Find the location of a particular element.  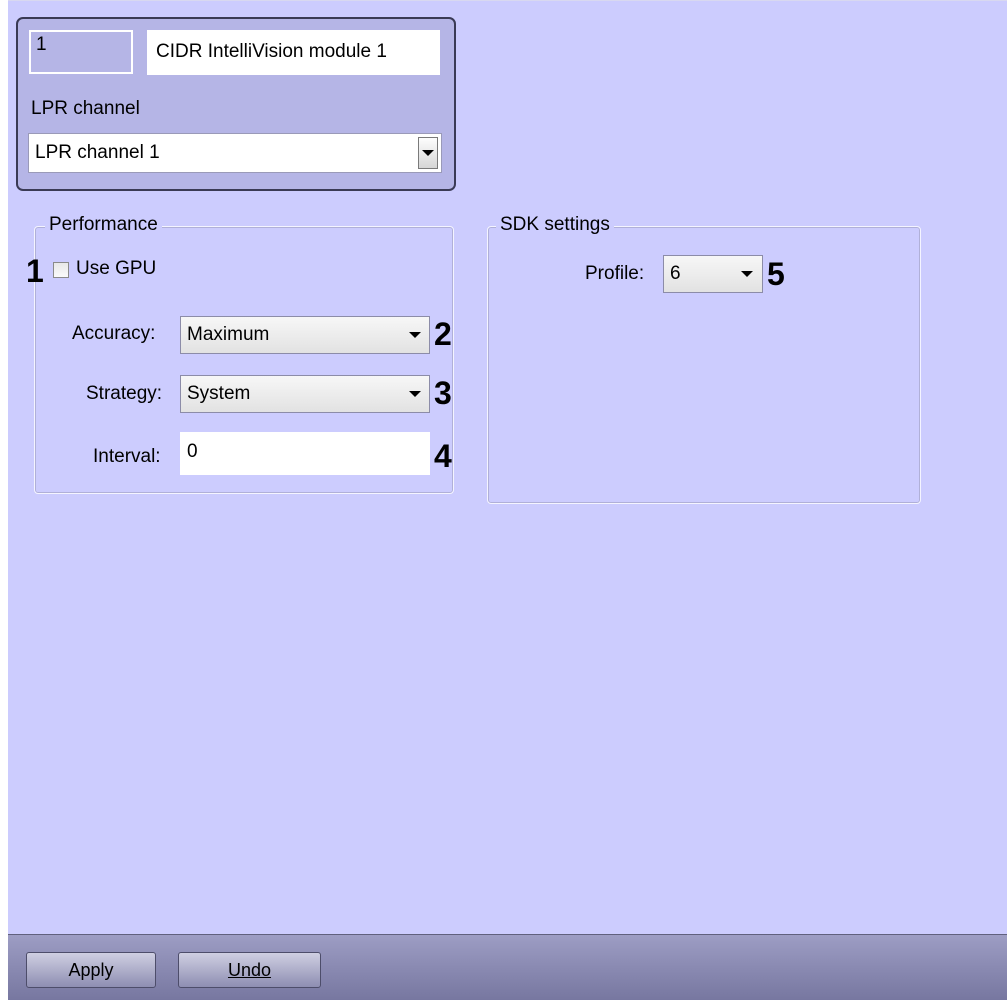

channel-select: LPR channel 1 is located at coordinates (235, 153).